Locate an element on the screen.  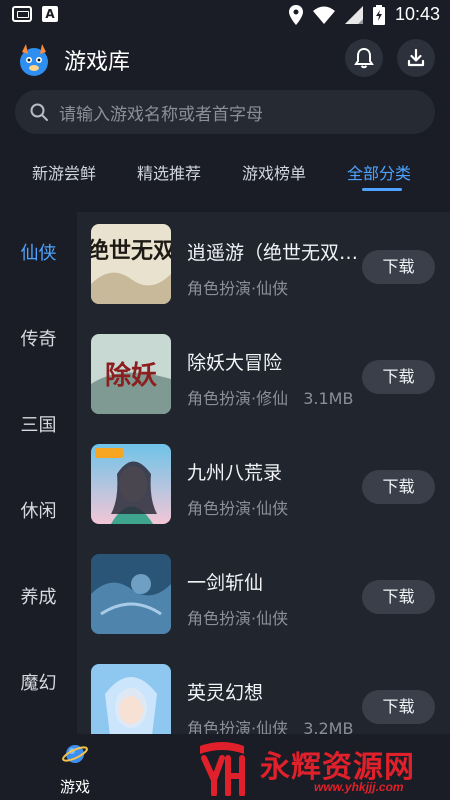
game-name: 九州八荒录 is located at coordinates (235, 473).